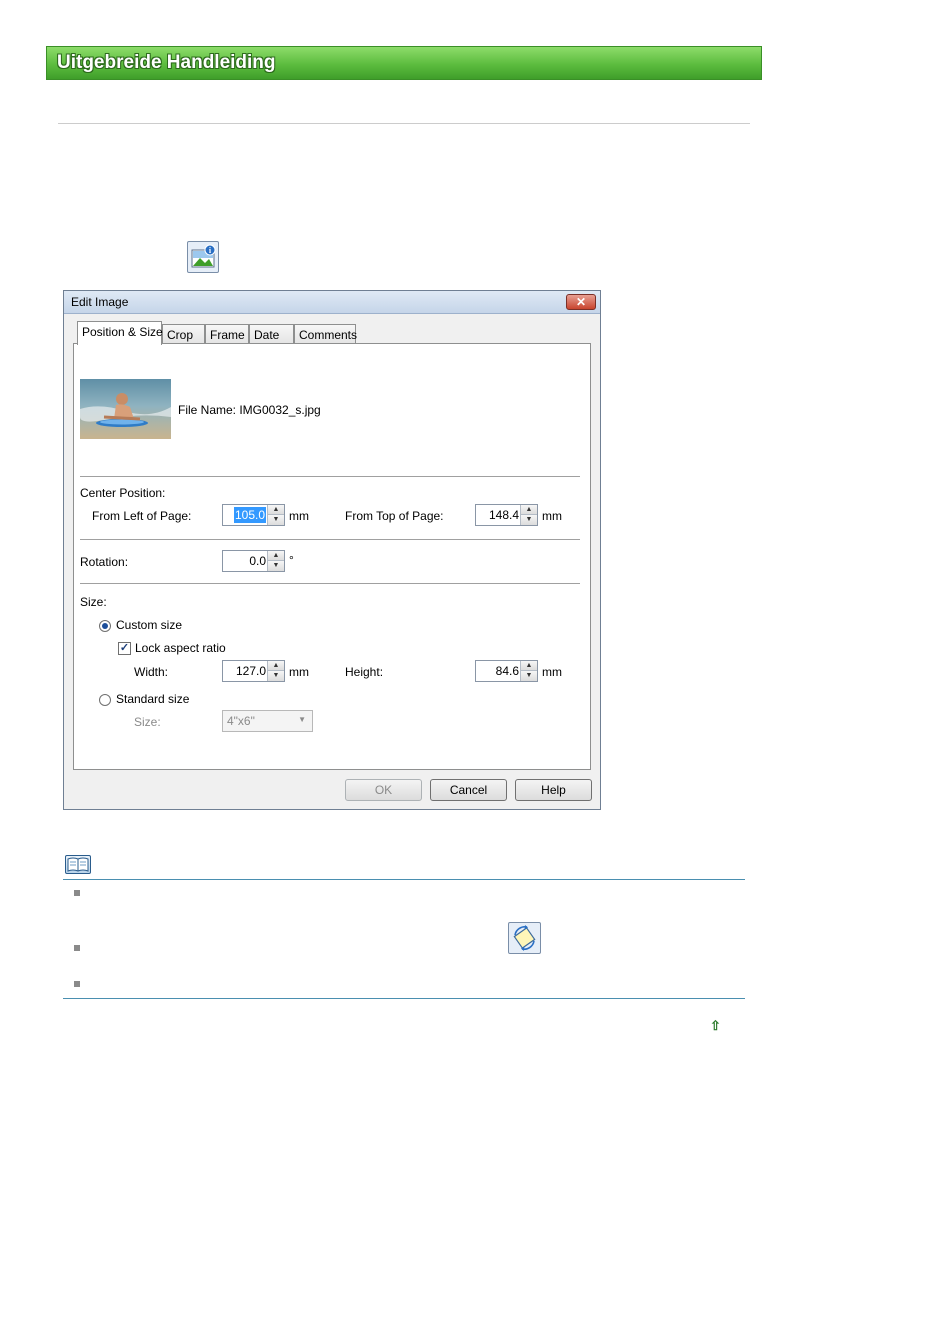 The height and width of the screenshot is (1344, 950). What do you see at coordinates (299, 516) in the screenshot?
I see `from-left-unit: mm` at bounding box center [299, 516].